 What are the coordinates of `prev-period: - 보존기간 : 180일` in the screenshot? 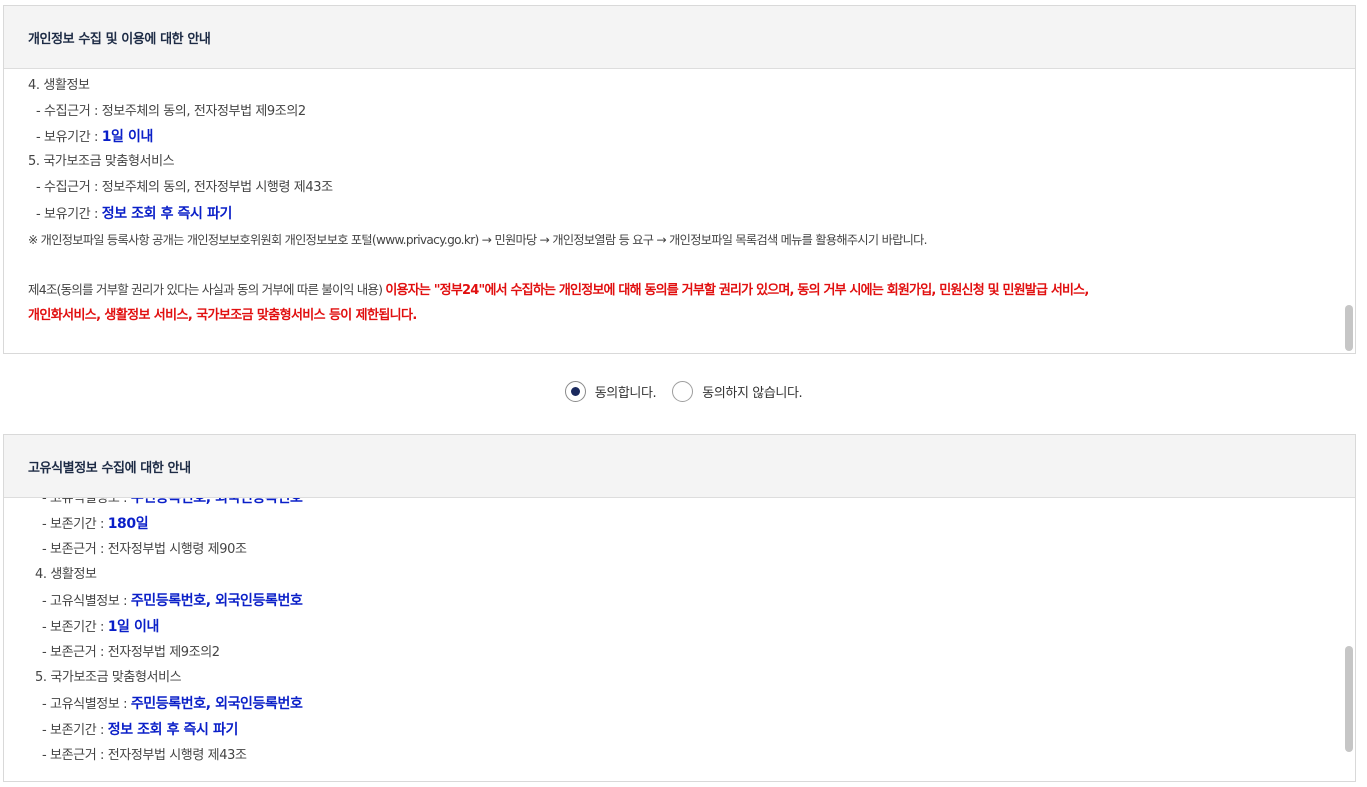 It's located at (95, 524).